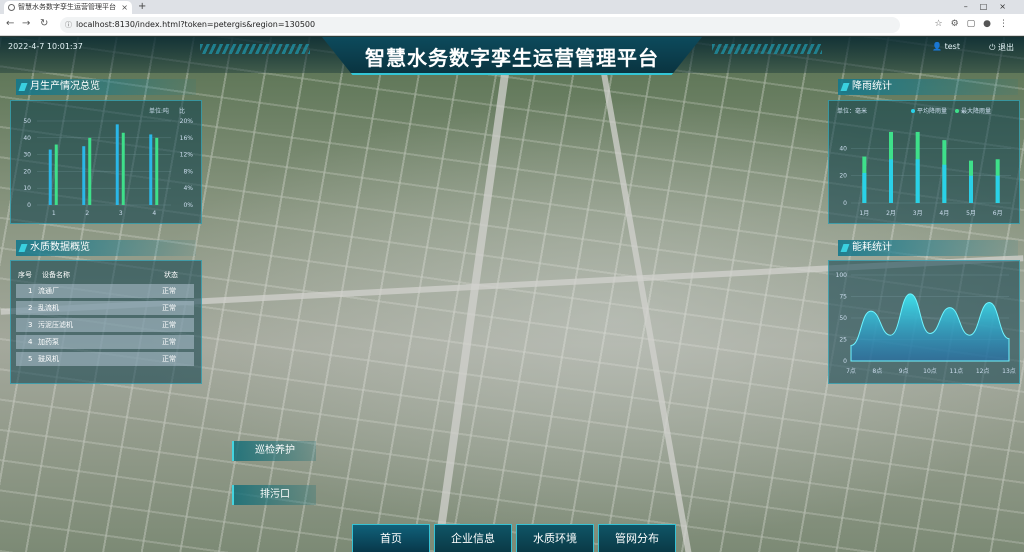 Image resolution: width=1024 pixels, height=552 pixels. I want to click on row-name: 污泥压滤机, so click(55, 325).